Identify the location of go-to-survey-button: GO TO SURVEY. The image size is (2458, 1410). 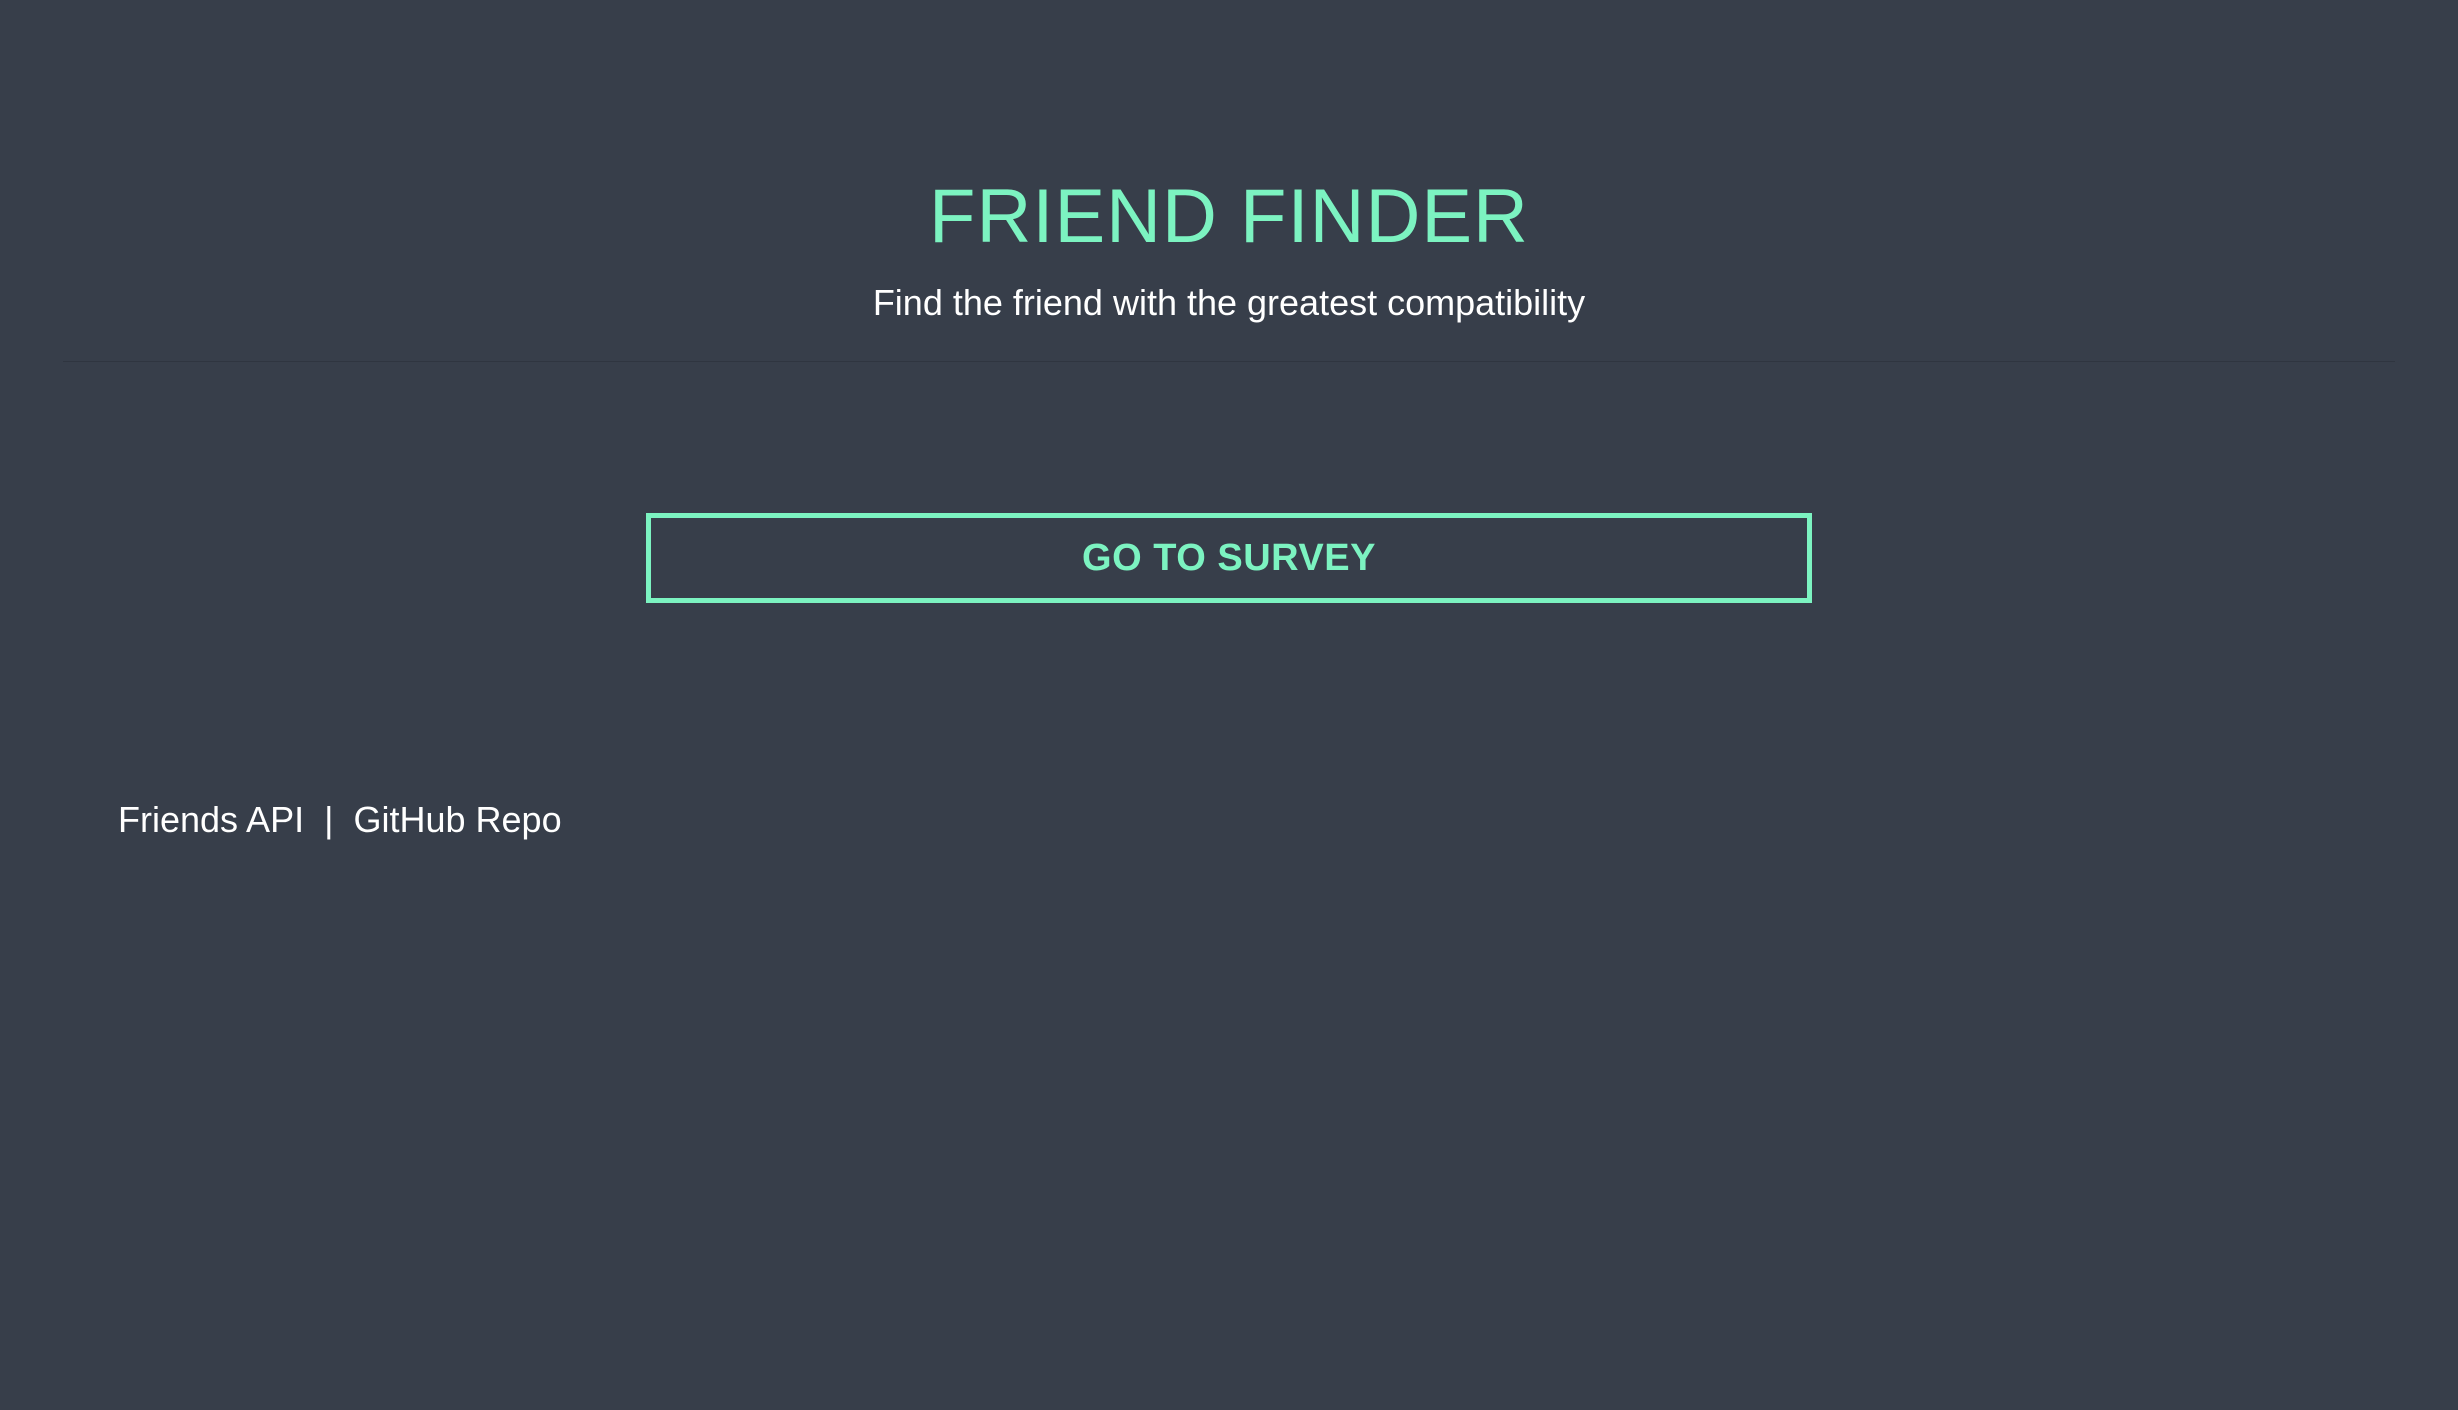
(1229, 558).